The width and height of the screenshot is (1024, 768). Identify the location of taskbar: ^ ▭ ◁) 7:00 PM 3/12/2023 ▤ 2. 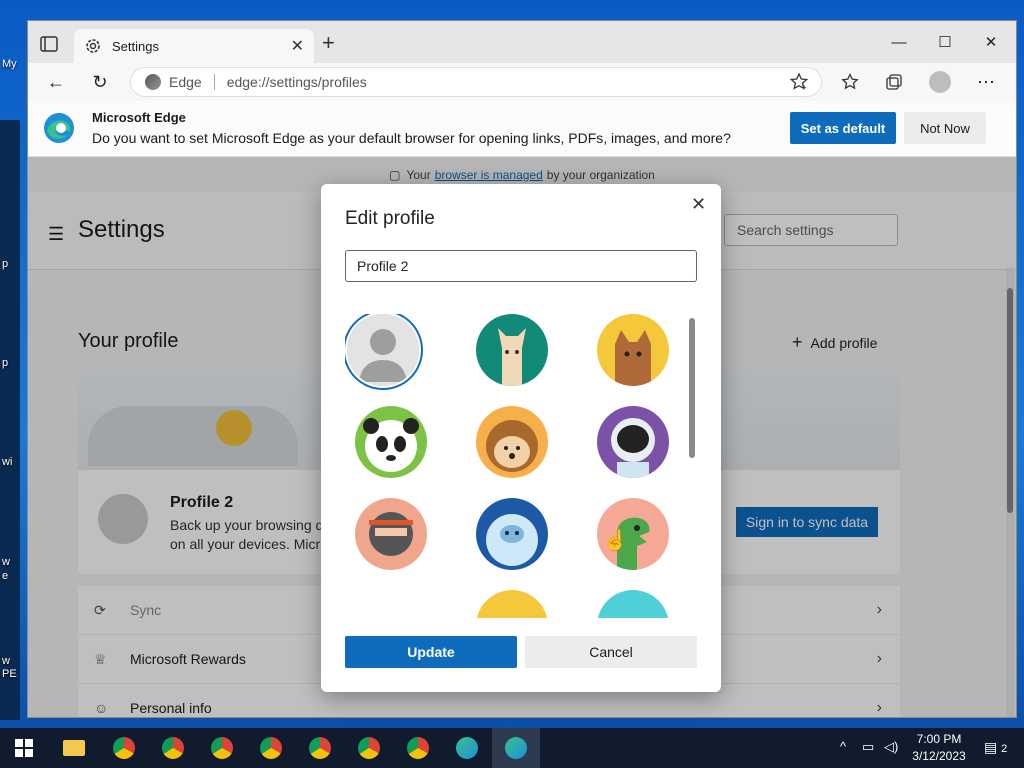
(512, 748).